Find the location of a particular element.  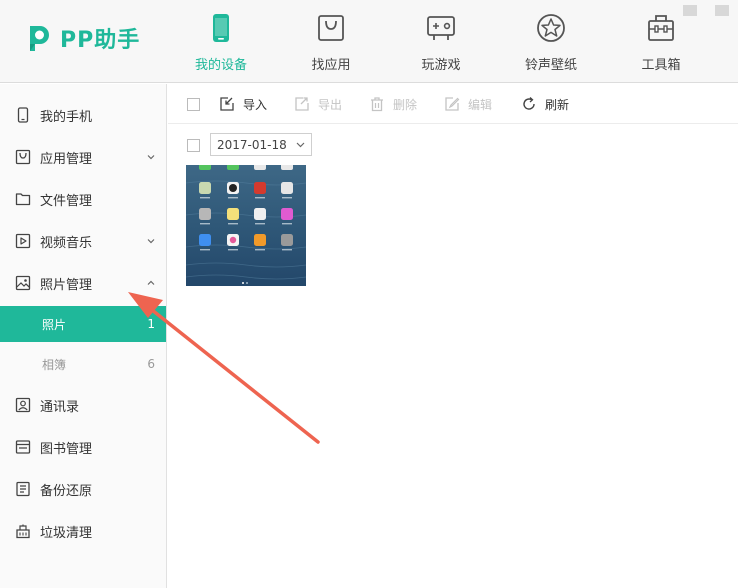

photo-toolbar: 导入 导出 删除 编辑 刷新 is located at coordinates (453, 104).